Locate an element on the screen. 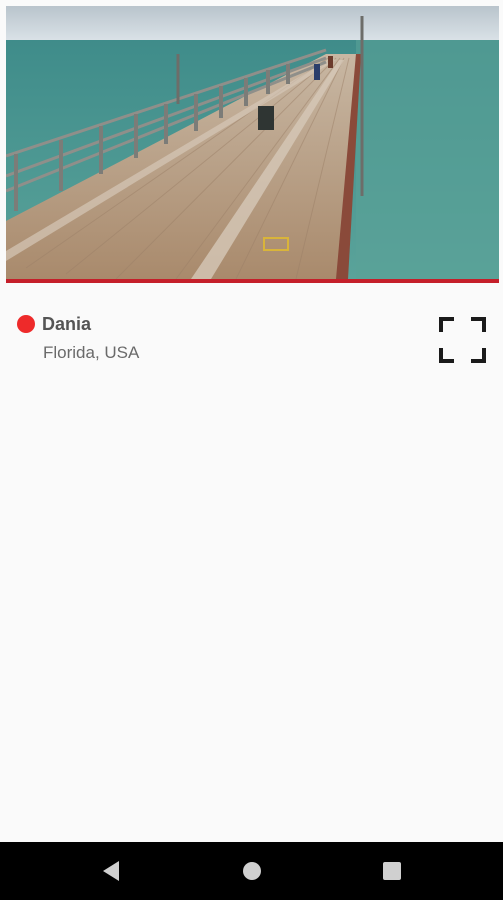  recents-square-icon is located at coordinates (392, 871).